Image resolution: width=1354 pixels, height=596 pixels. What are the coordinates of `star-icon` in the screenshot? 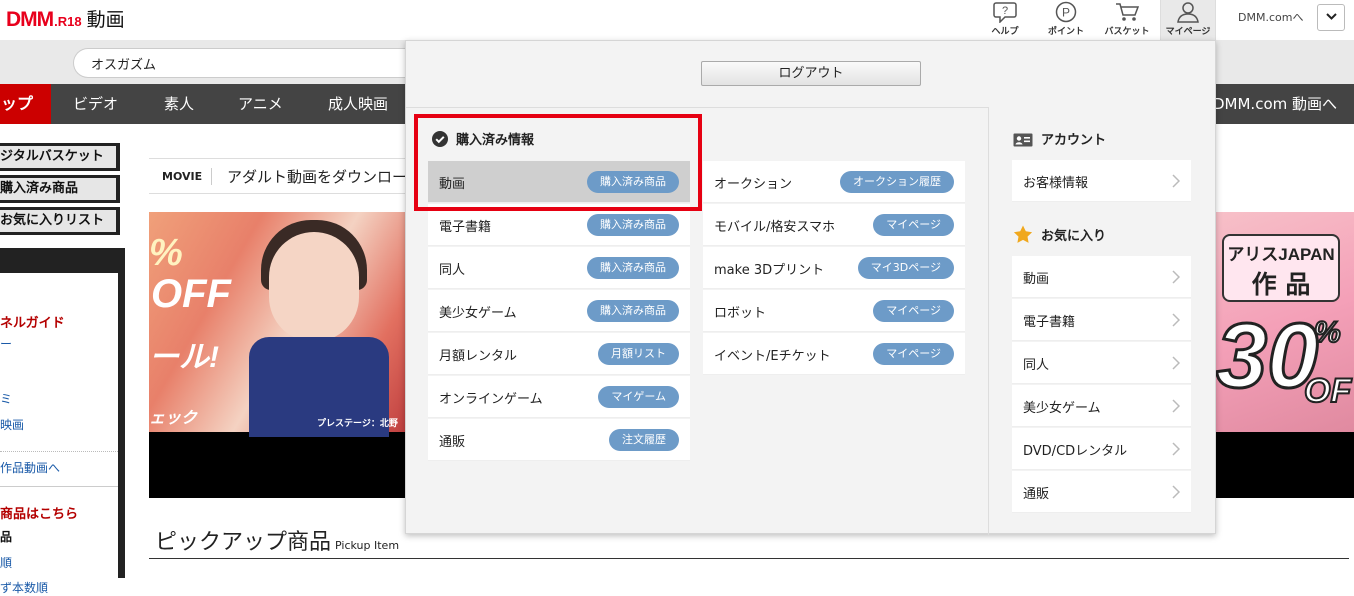 It's located at (1023, 234).